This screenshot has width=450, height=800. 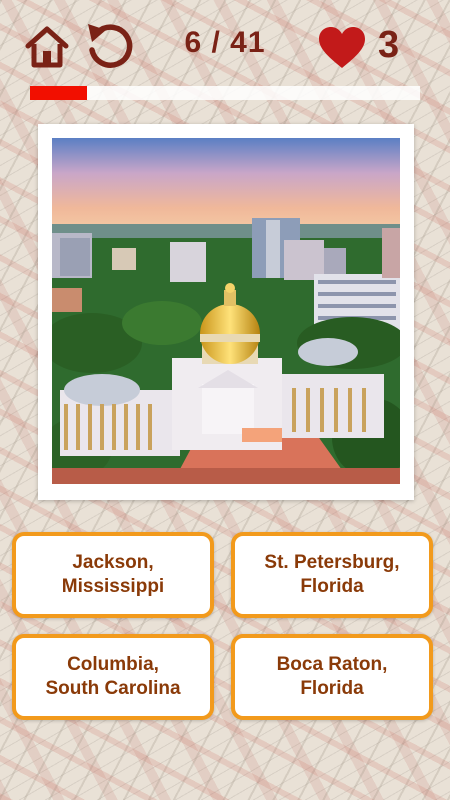 I want to click on top-bar: 6 / 41 3, so click(x=225, y=50).